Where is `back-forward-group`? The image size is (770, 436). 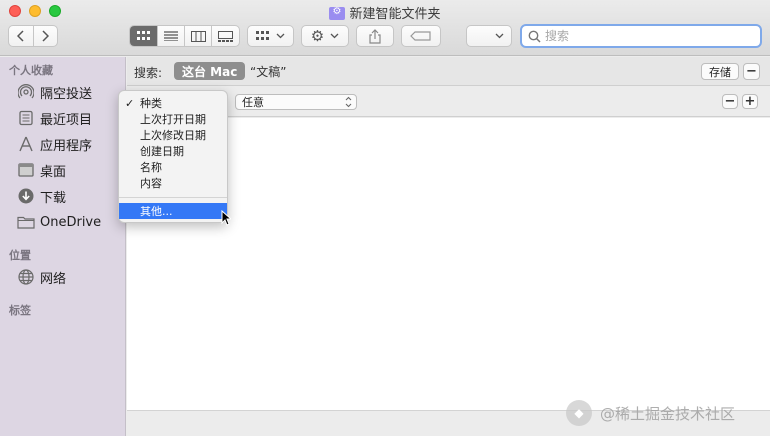 back-forward-group is located at coordinates (33, 36).